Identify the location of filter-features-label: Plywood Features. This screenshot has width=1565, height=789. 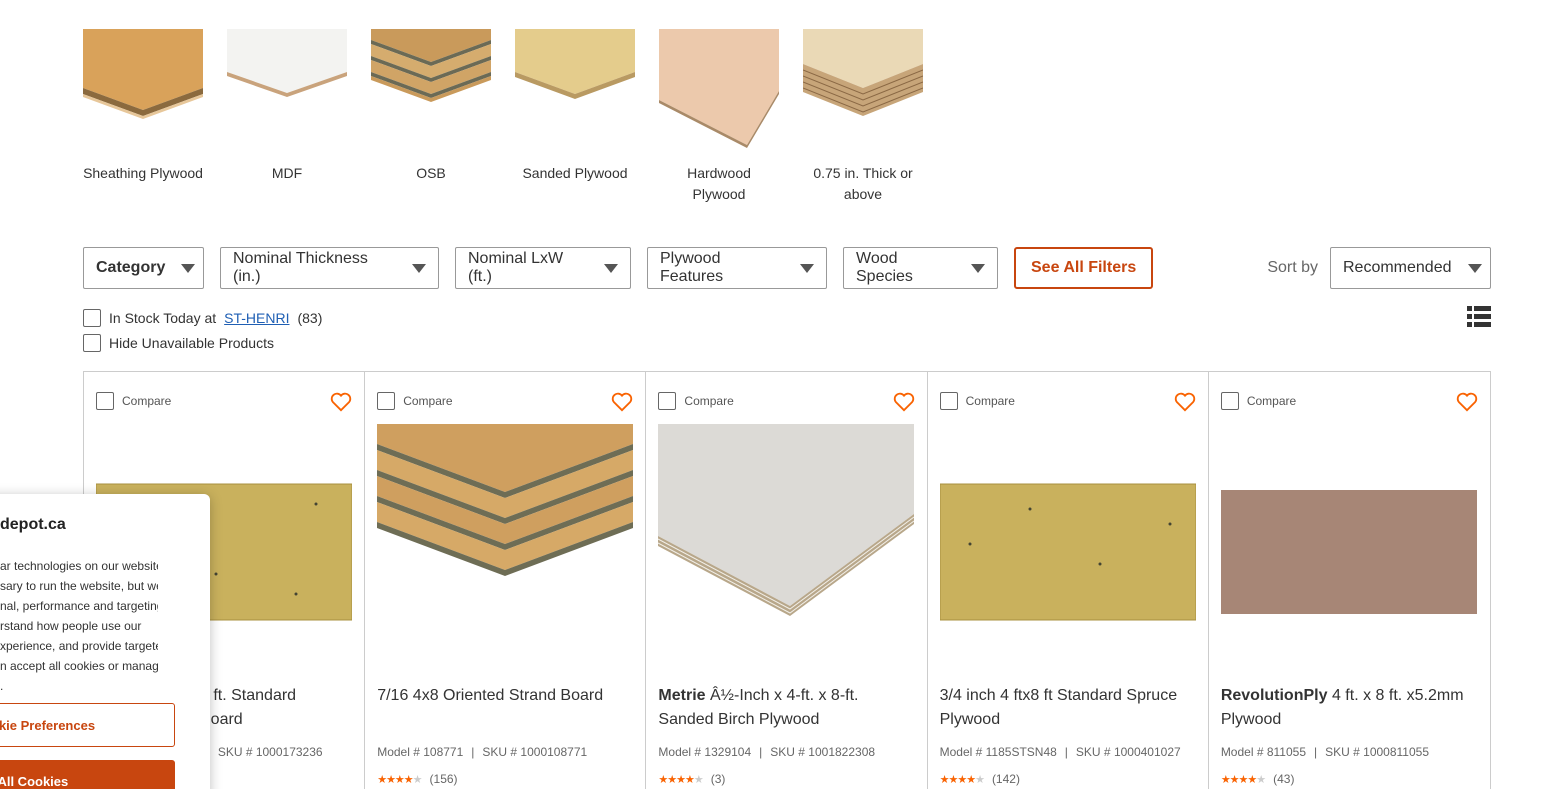
(692, 267).